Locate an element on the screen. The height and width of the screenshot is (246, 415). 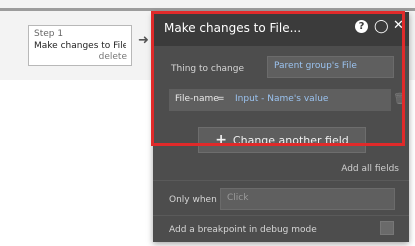
equals-sign: = is located at coordinates (221, 99).